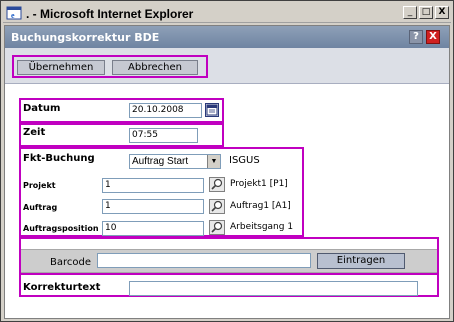  I want to click on window-close-button: X, so click(442, 12).